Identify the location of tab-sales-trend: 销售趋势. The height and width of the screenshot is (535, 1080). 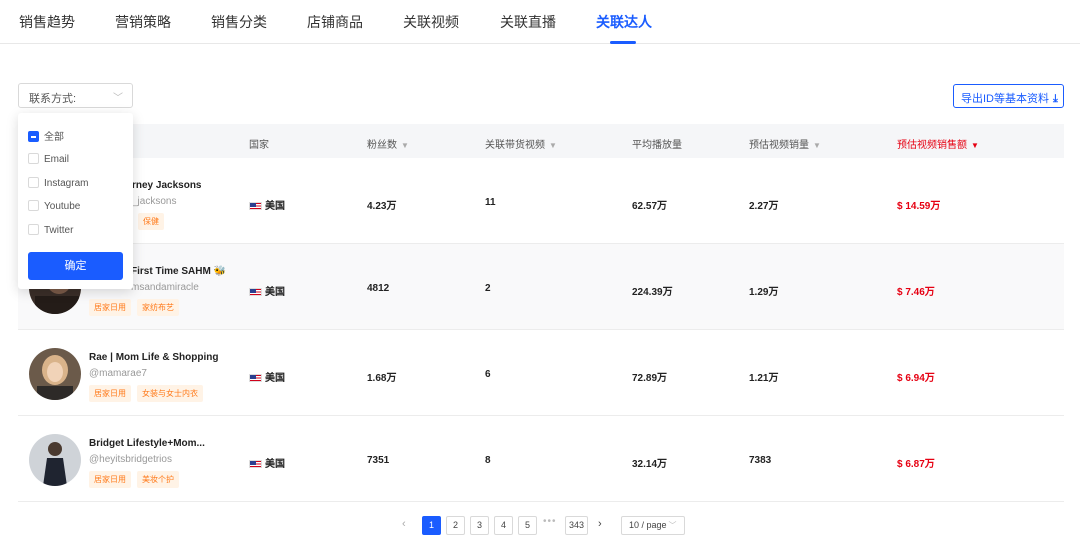
(47, 22).